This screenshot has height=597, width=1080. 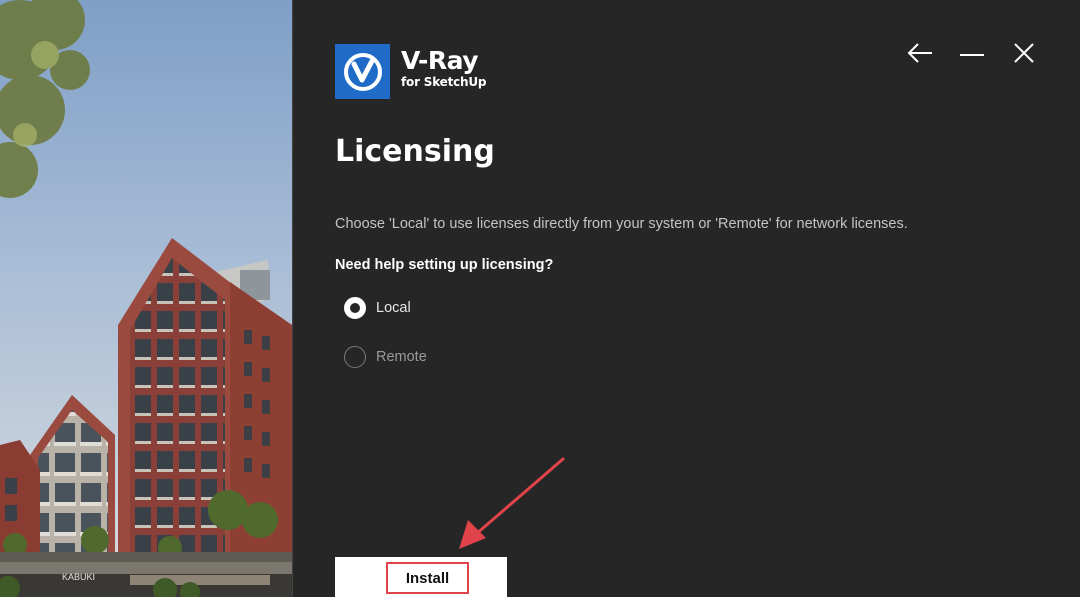 What do you see at coordinates (362, 71) in the screenshot?
I see `vray-logo-icon` at bounding box center [362, 71].